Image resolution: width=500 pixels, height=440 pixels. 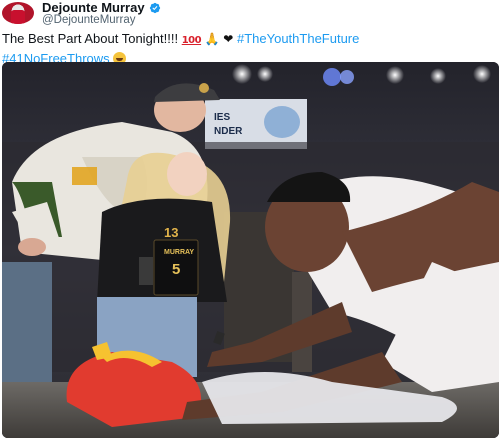 What do you see at coordinates (90, 38) in the screenshot?
I see `tweet-text-main: The Best Part About Tonight!!!!` at bounding box center [90, 38].